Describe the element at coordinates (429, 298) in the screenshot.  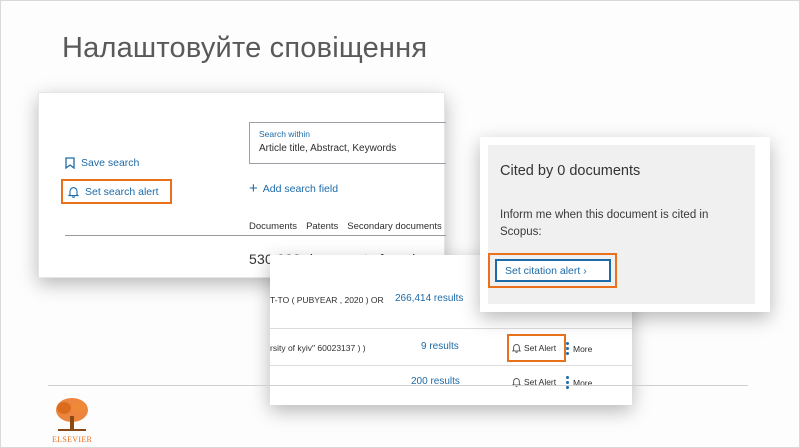
I see `history-row-1-results-link: 266,414 results` at that location.